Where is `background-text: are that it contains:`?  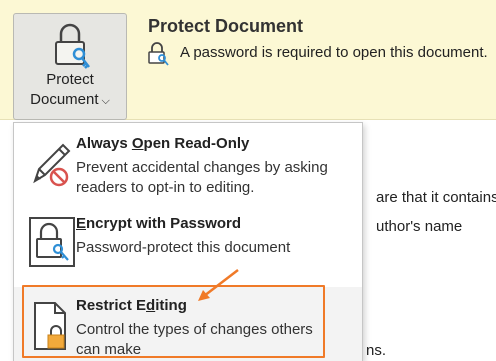 background-text: are that it contains: is located at coordinates (436, 197).